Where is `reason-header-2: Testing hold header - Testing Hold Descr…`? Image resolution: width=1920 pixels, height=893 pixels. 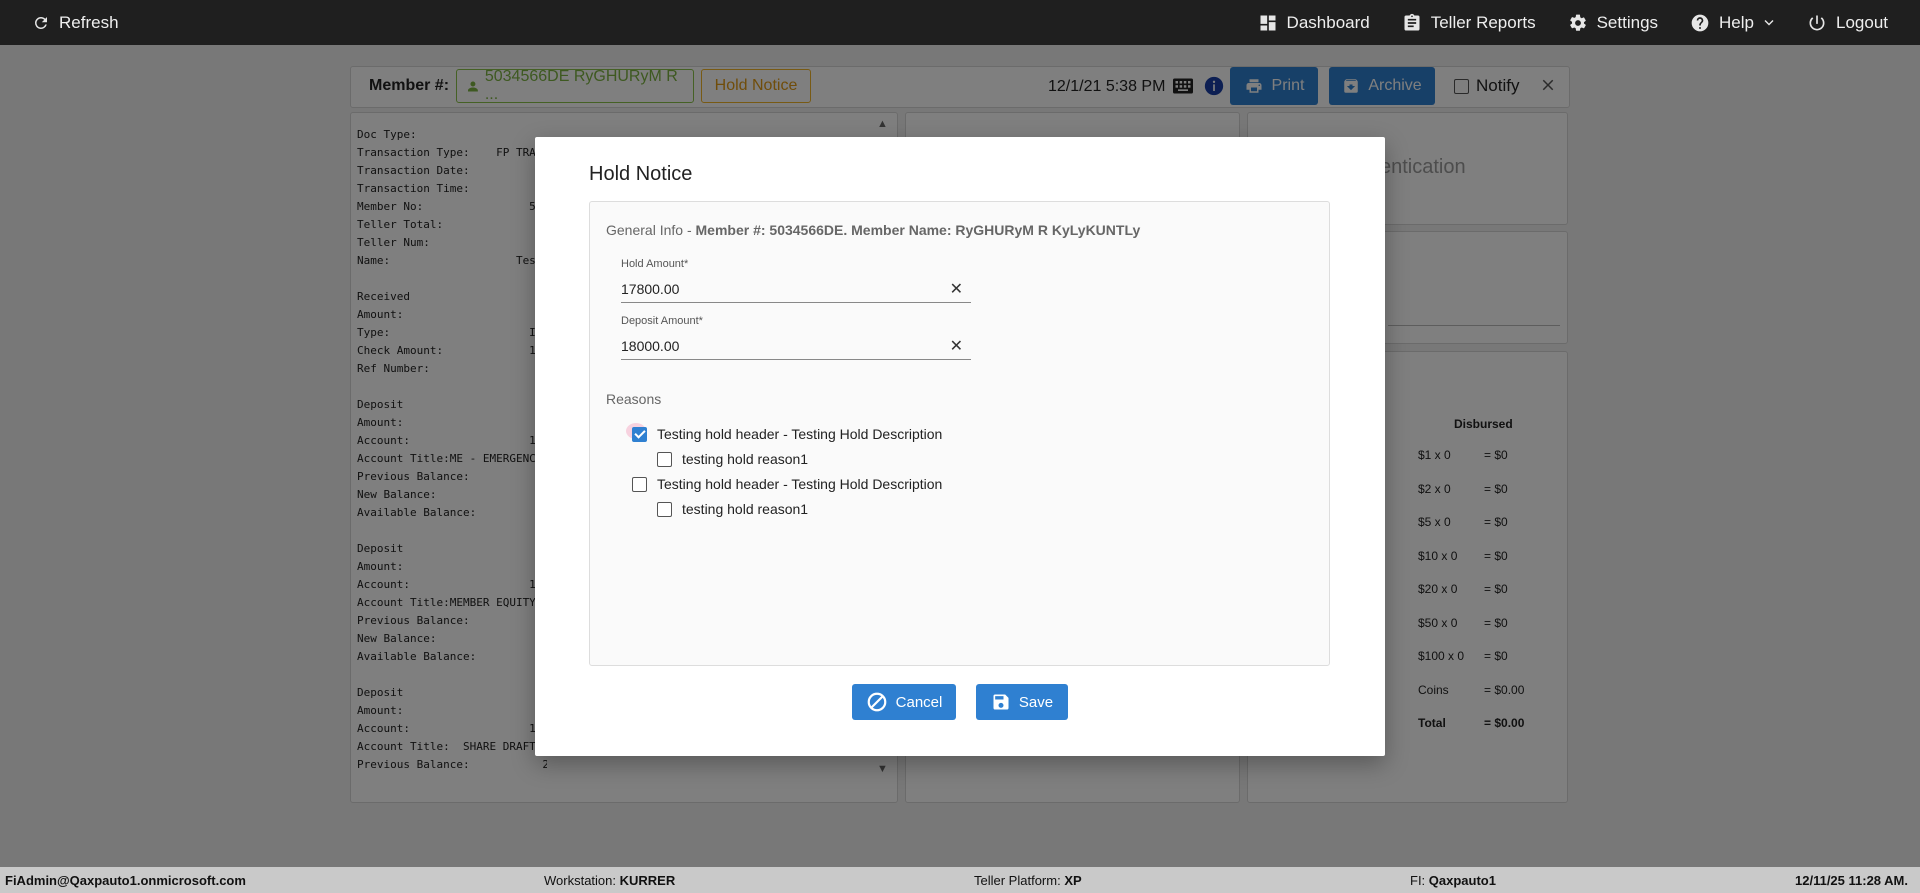
reason-header-2: Testing hold header - Testing Hold Descr… is located at coordinates (787, 484).